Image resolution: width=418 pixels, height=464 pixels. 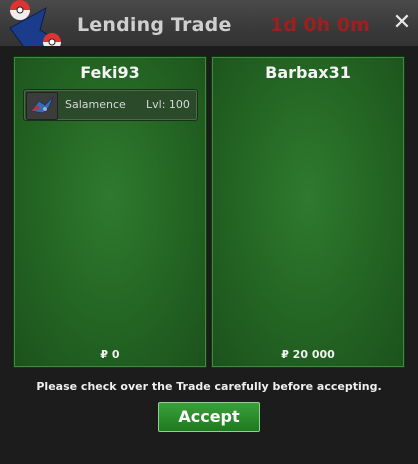 What do you see at coordinates (42, 106) in the screenshot?
I see `salamence-icon` at bounding box center [42, 106].